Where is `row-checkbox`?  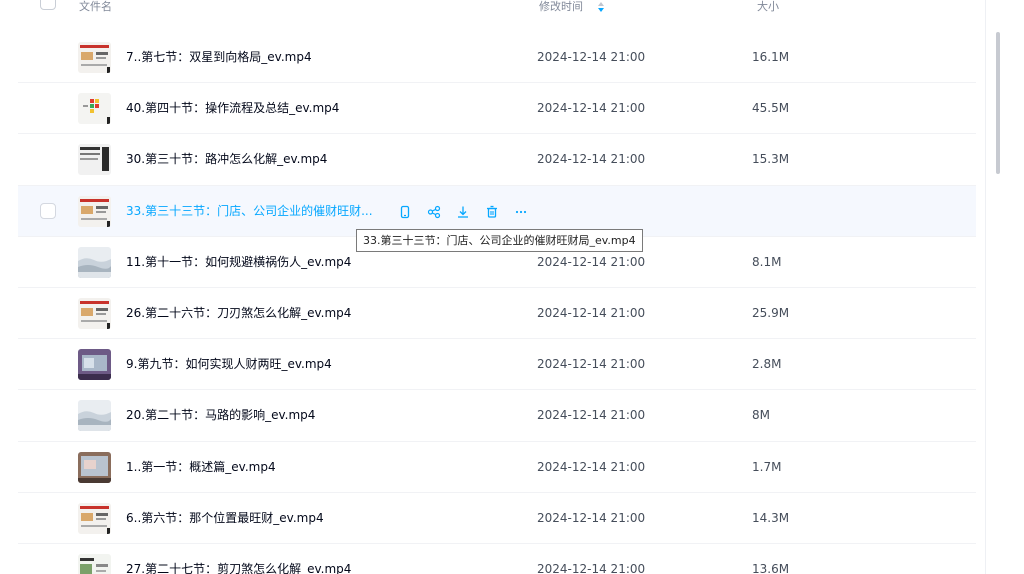 row-checkbox is located at coordinates (48, 210).